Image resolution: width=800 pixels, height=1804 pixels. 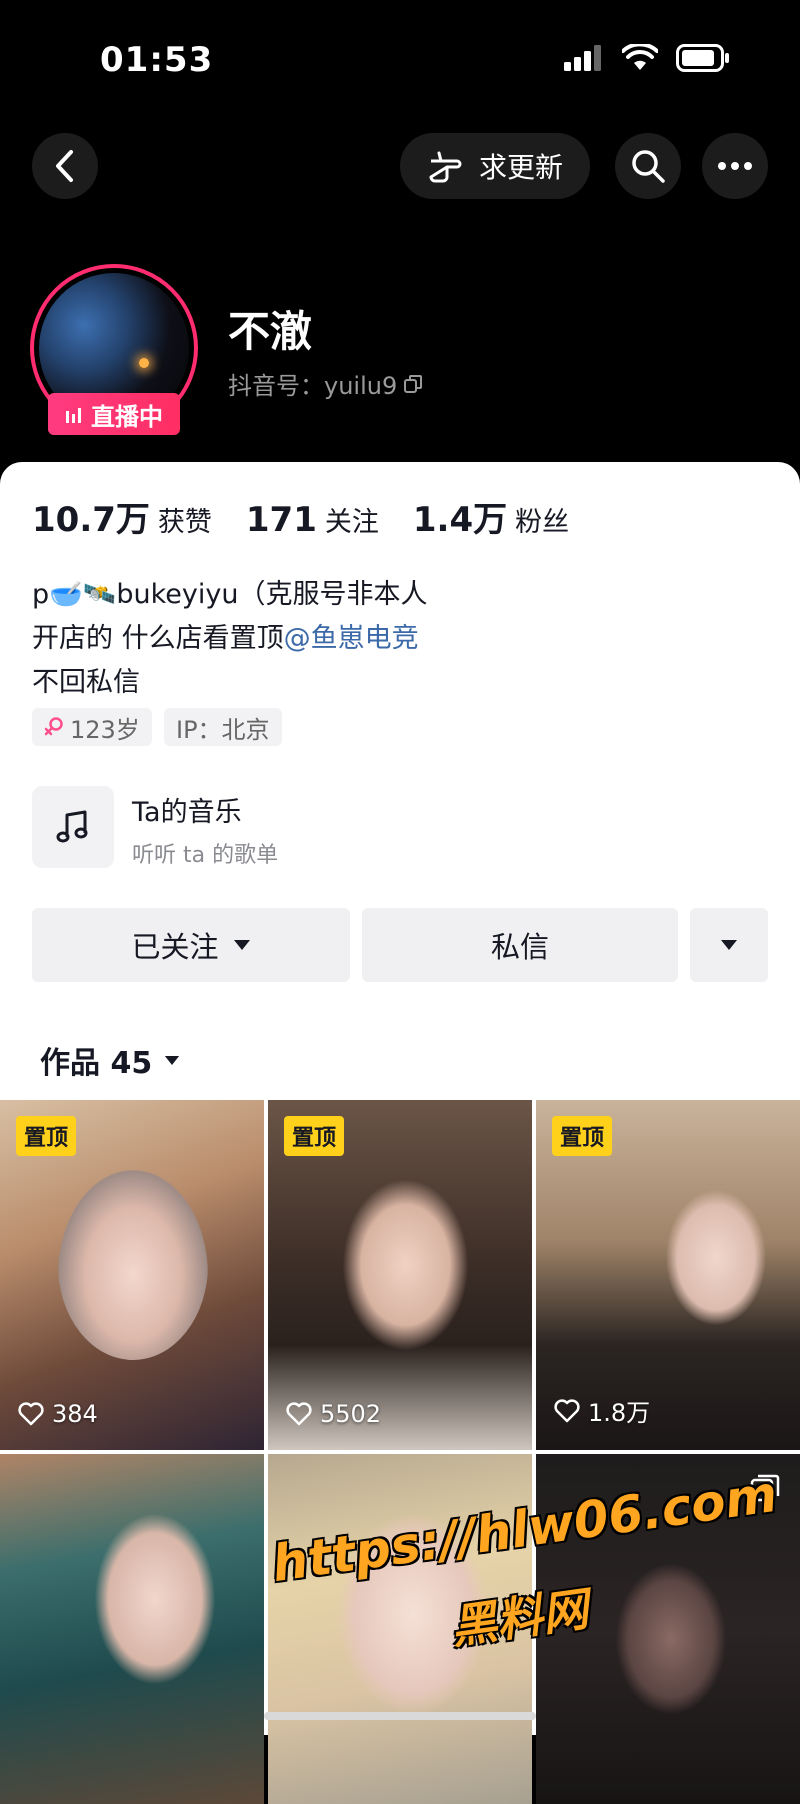 I want to click on bio-line-2: 开店的 什么店看置顶@鱼崽电竞, so click(x=225, y=635).